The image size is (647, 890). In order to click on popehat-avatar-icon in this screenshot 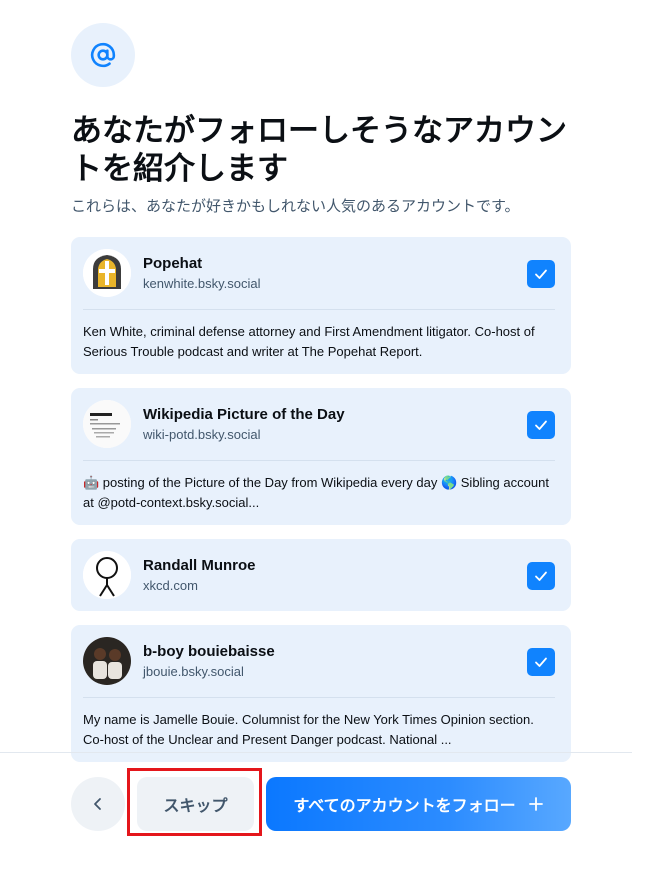, I will do `click(107, 273)`.